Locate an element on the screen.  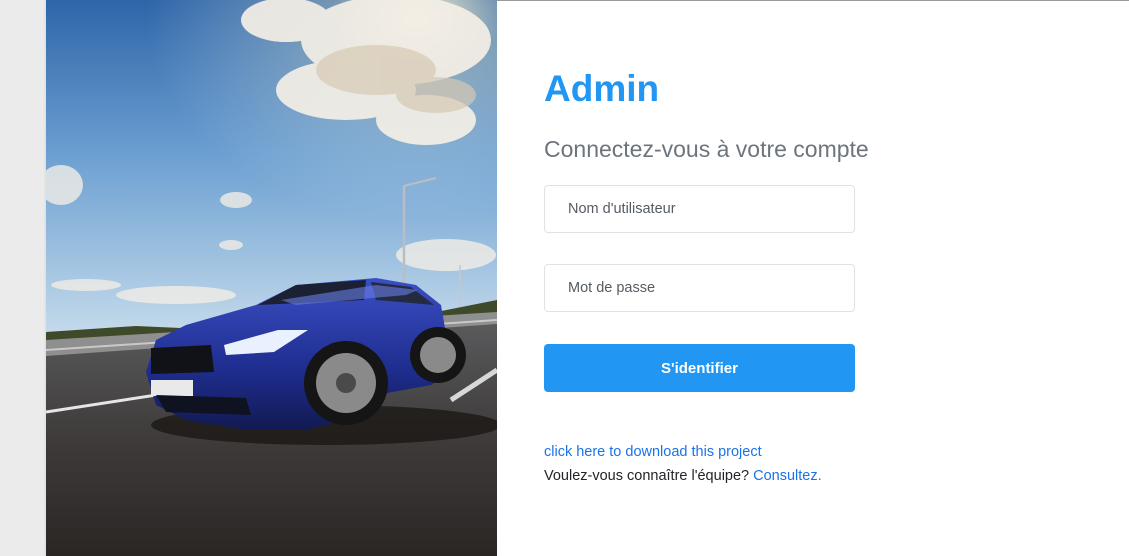
username-input is located at coordinates (699, 209).